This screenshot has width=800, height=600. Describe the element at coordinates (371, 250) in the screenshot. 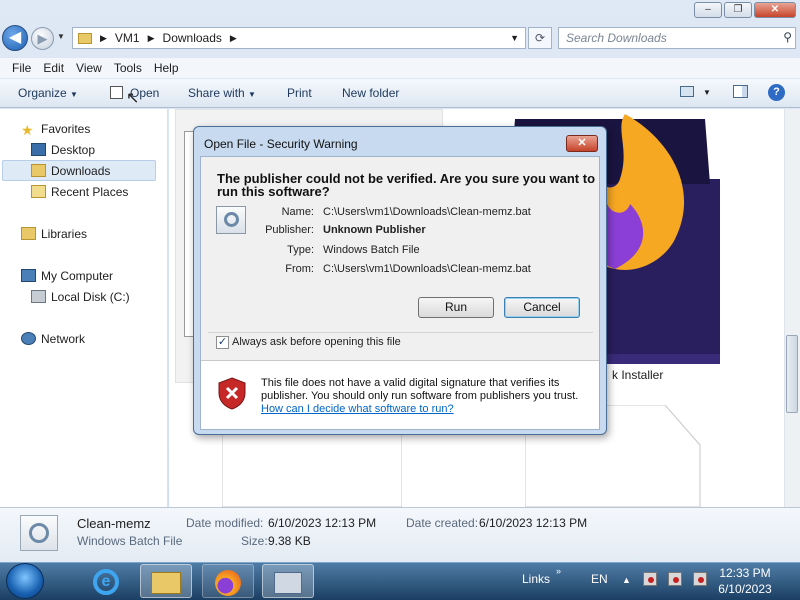

I see `field-type-value: Windows Batch File` at that location.